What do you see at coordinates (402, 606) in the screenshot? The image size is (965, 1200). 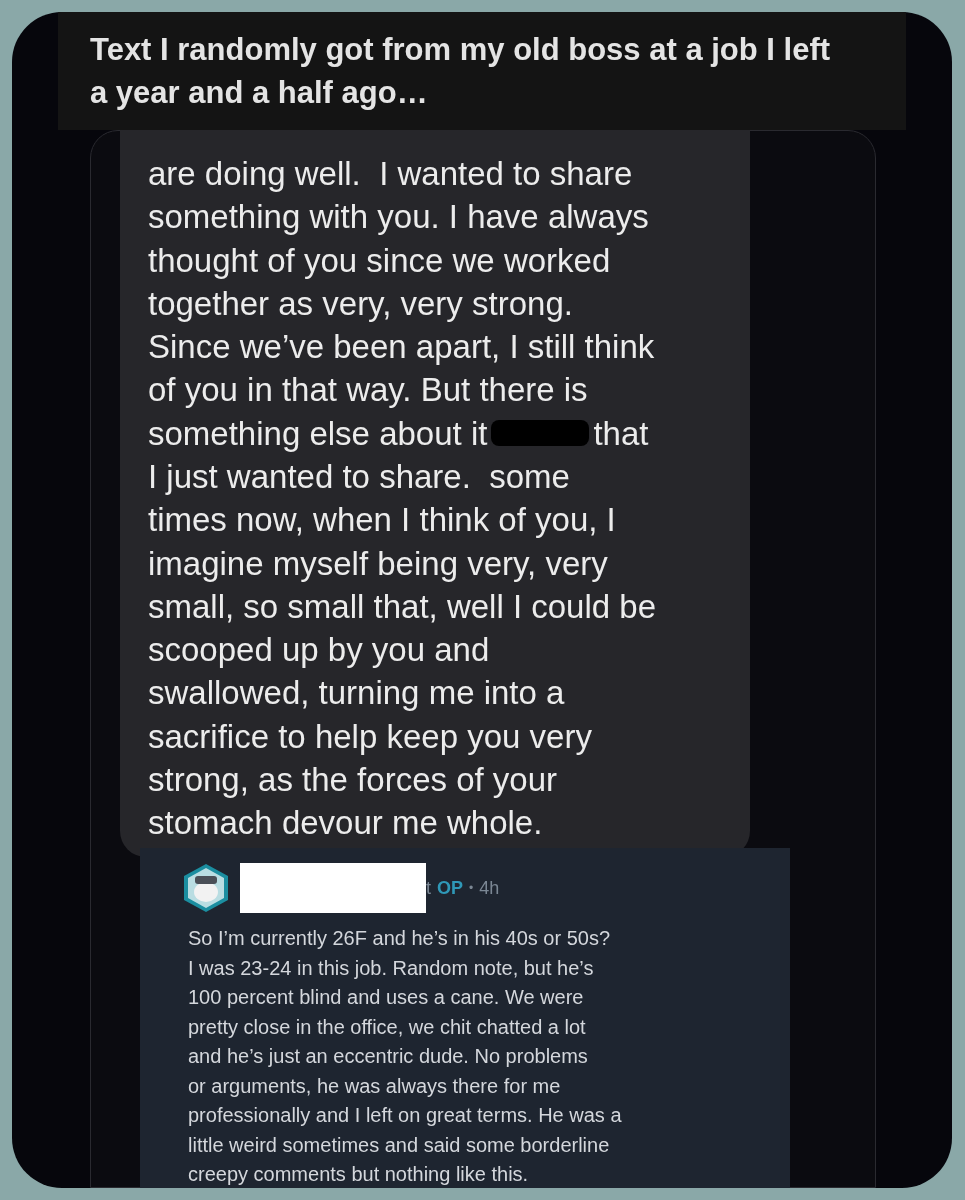 I see `message-line: small, so small that, well I could be` at bounding box center [402, 606].